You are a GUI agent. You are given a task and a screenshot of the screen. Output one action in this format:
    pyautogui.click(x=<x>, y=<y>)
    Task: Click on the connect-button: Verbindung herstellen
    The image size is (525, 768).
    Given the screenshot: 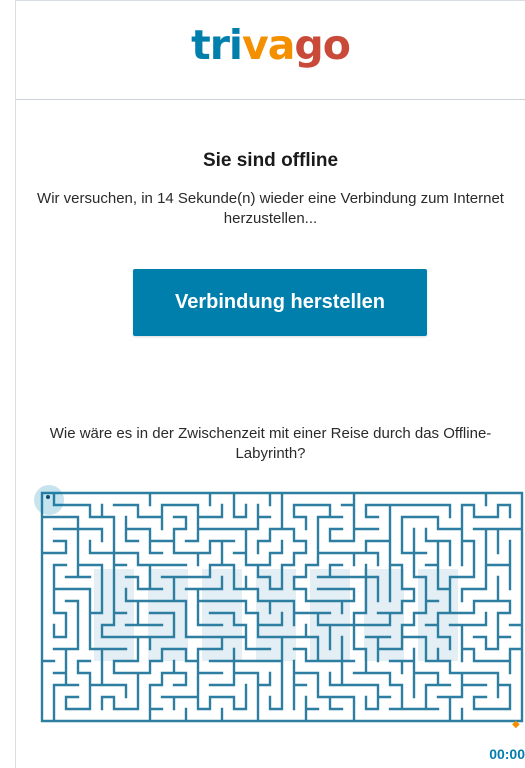 What is the action you would take?
    pyautogui.click(x=280, y=302)
    